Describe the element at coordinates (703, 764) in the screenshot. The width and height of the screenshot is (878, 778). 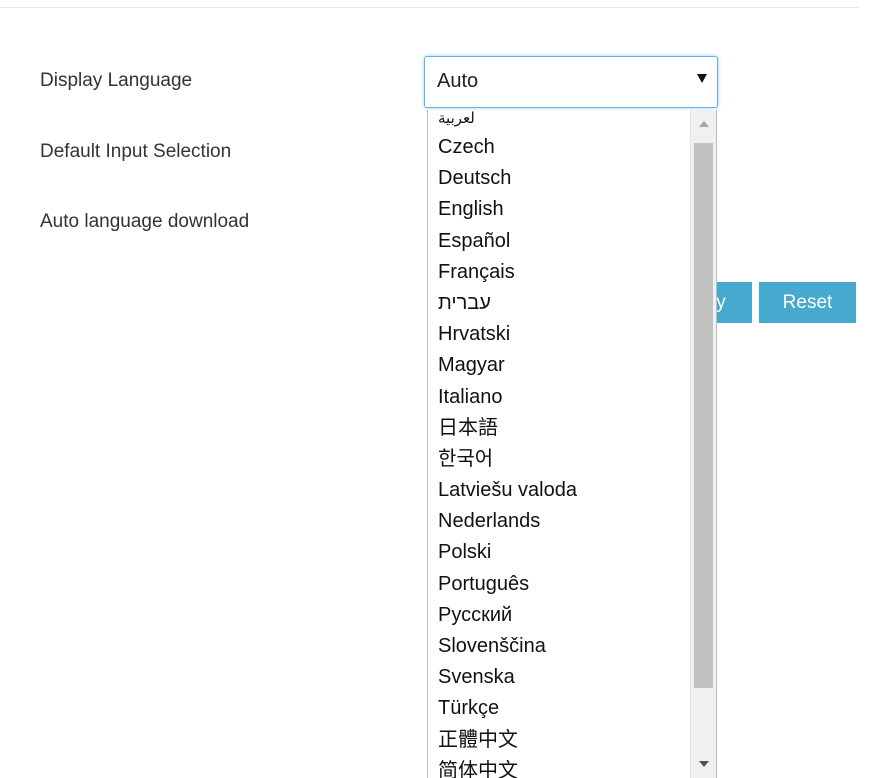
I see `scroll-down-arrow-icon` at that location.